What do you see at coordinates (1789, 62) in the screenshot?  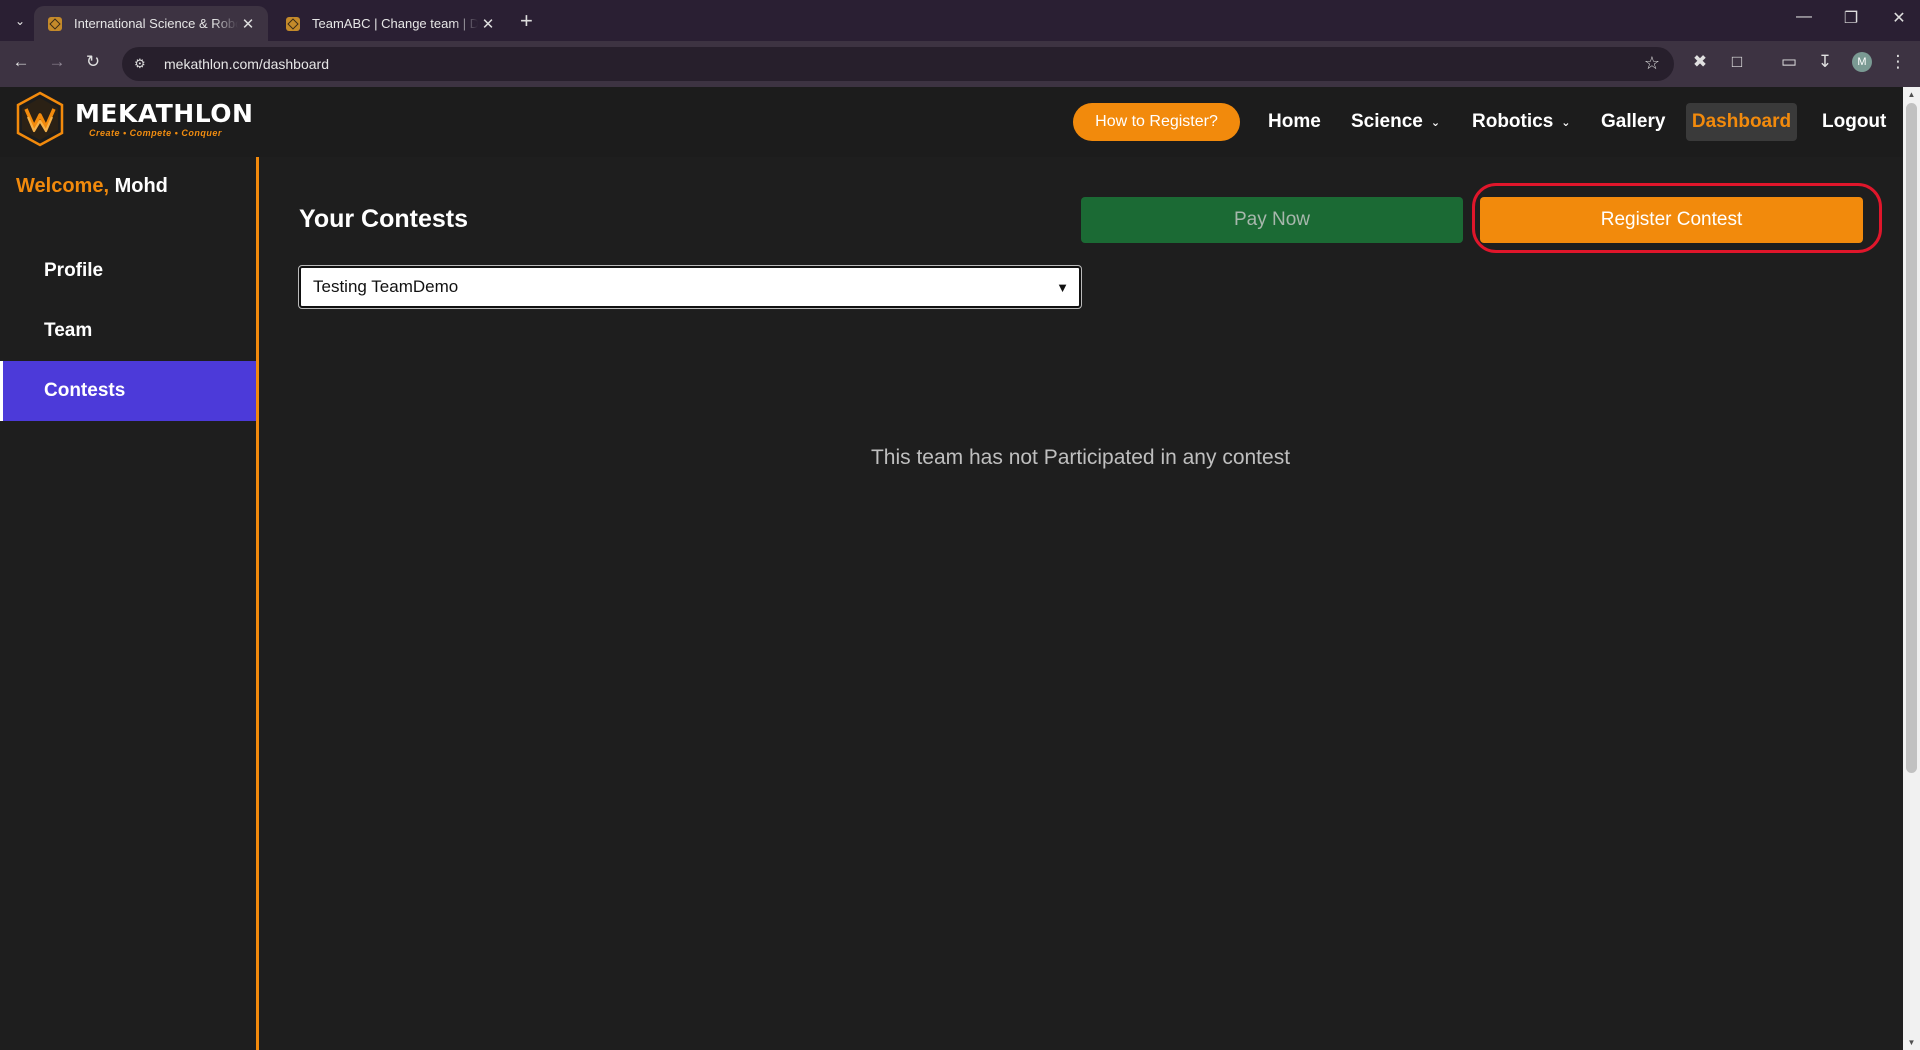 I see `cast-icon: ▭` at bounding box center [1789, 62].